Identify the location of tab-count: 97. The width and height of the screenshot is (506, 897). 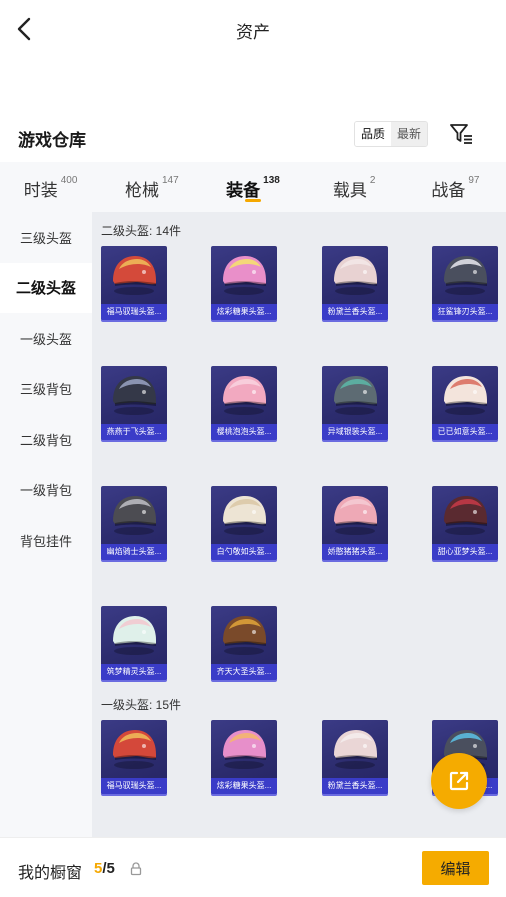
(474, 180).